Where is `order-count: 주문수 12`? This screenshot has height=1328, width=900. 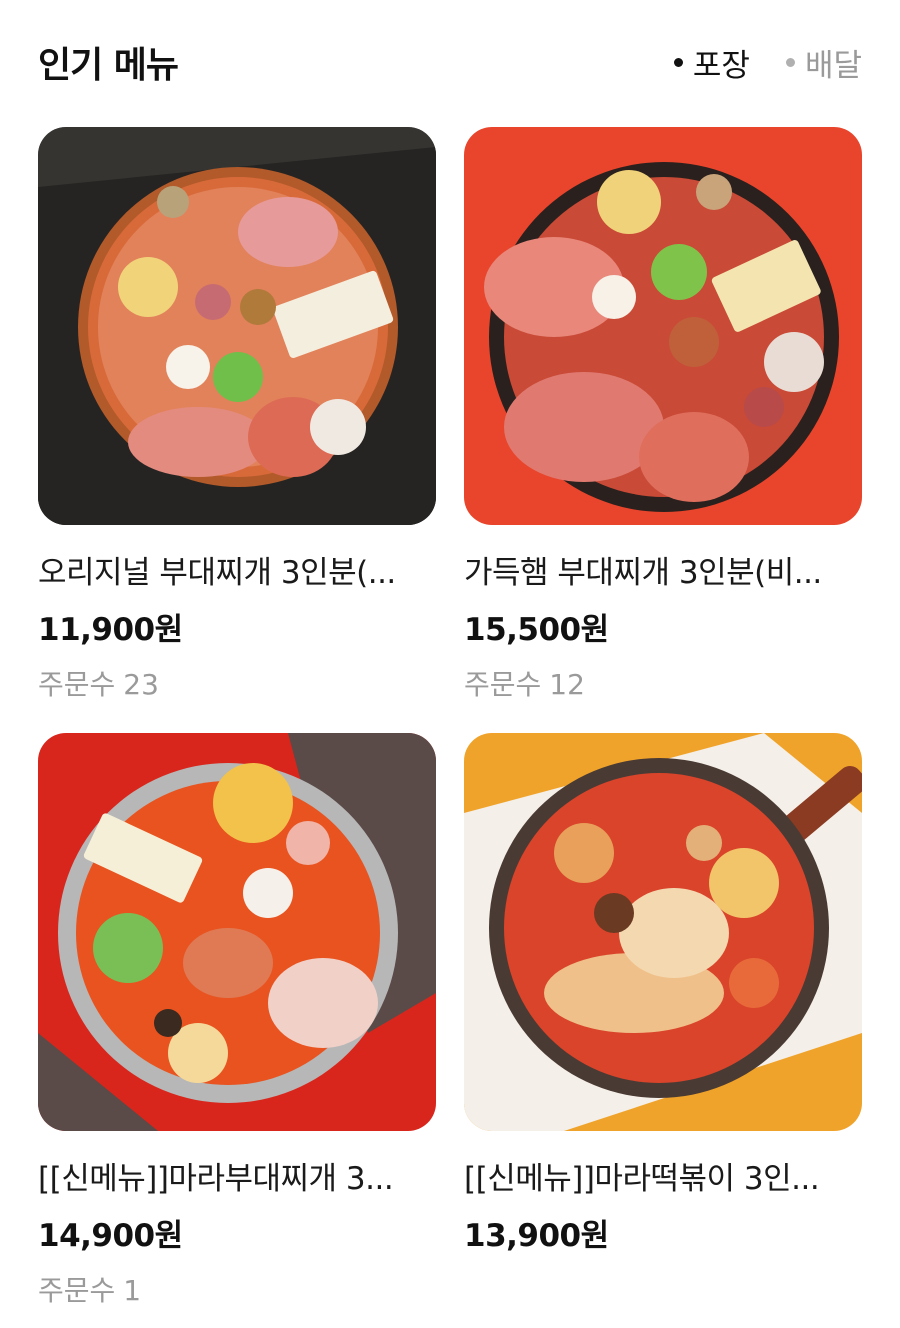
order-count: 주문수 12 is located at coordinates (663, 683).